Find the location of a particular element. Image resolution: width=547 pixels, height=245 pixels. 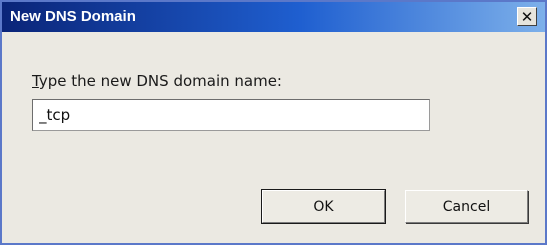

label-accelerator: T is located at coordinates (35, 81).